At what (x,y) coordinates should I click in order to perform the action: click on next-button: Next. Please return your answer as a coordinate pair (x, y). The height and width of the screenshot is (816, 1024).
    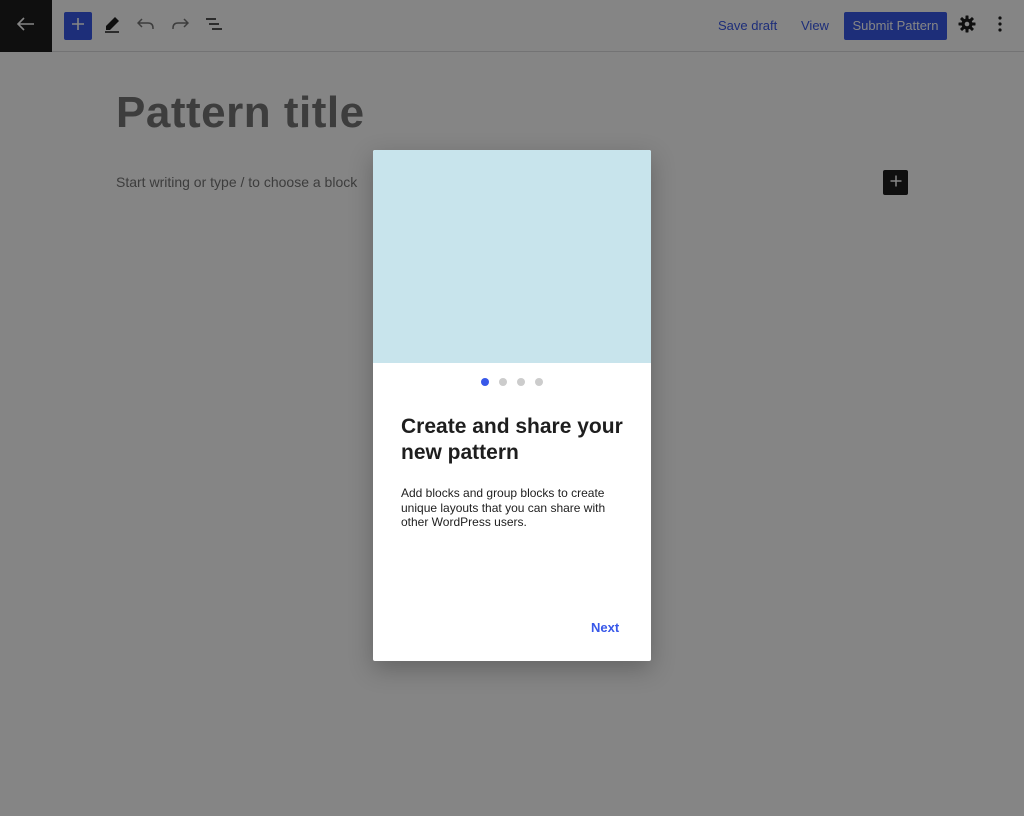
    Looking at the image, I should click on (605, 627).